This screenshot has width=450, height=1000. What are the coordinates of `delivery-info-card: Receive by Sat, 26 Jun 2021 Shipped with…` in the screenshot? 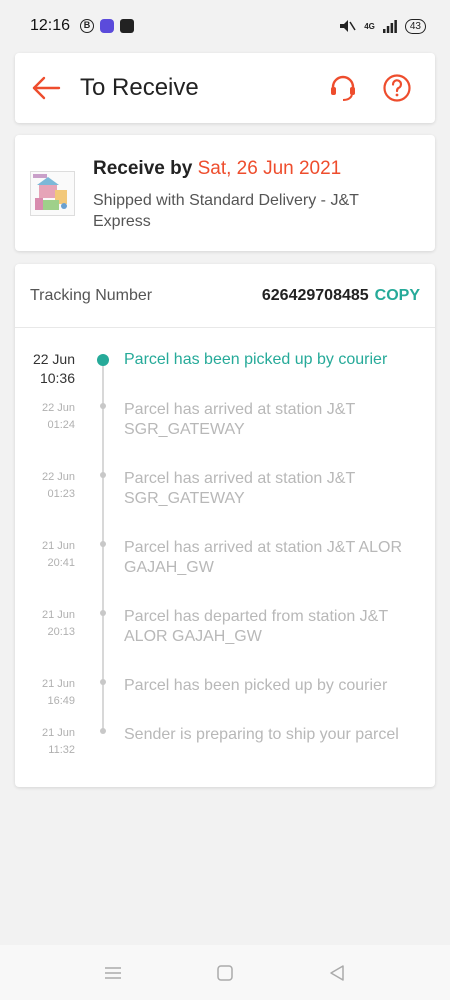 It's located at (225, 193).